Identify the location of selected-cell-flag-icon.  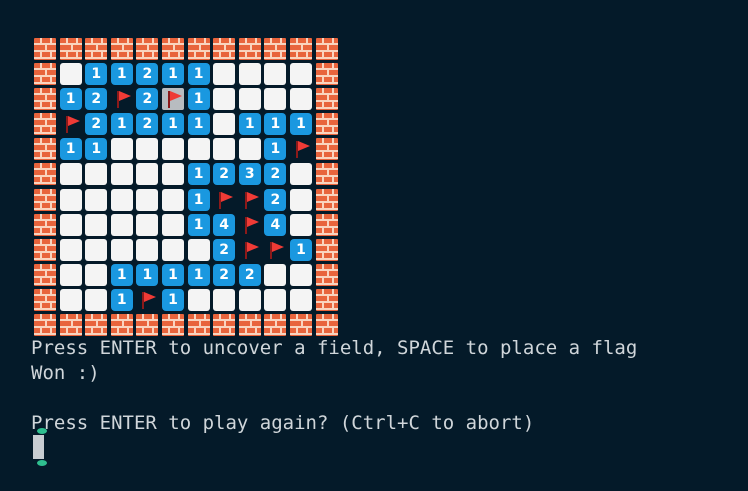
(172, 99).